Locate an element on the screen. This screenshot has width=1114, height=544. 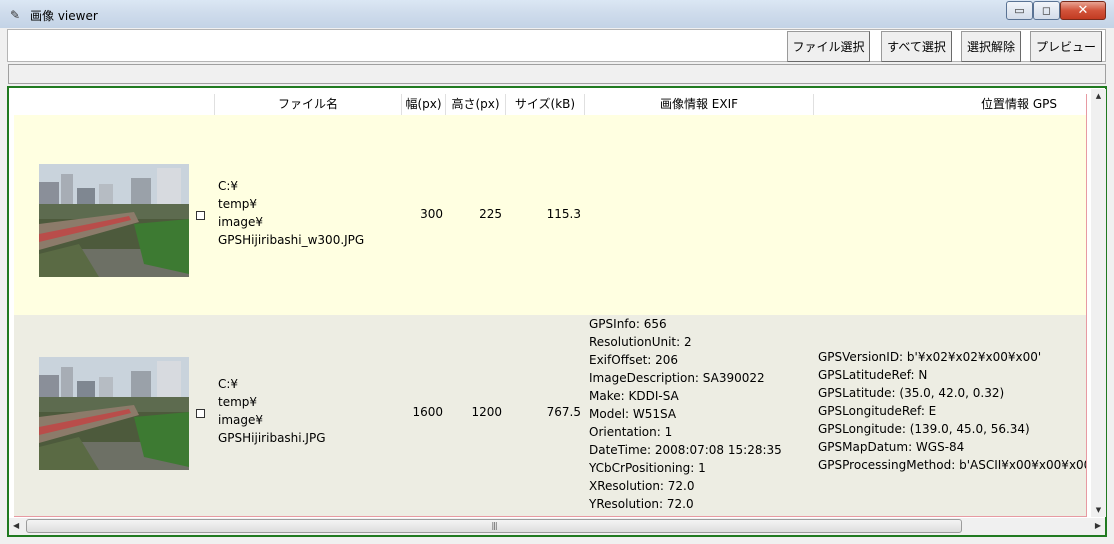
scroll-down-icon: ▼ is located at coordinates (1098, 510).